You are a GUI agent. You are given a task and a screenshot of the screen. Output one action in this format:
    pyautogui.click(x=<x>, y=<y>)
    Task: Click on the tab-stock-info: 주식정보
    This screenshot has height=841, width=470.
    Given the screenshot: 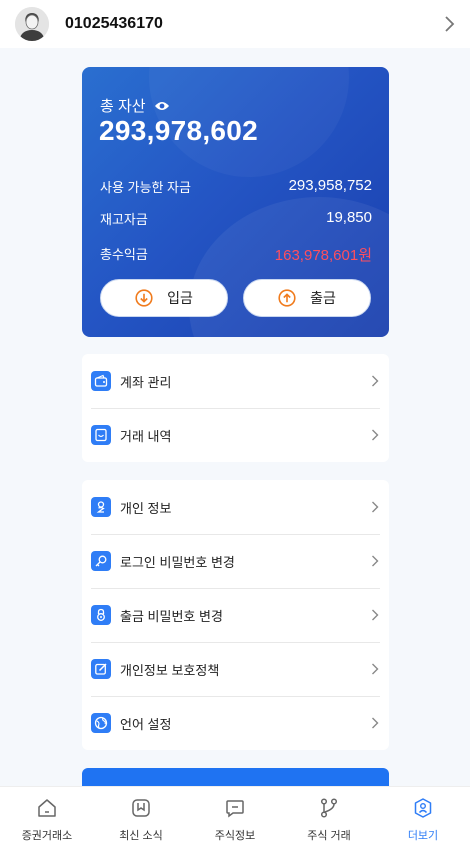 What is the action you would take?
    pyautogui.click(x=235, y=814)
    